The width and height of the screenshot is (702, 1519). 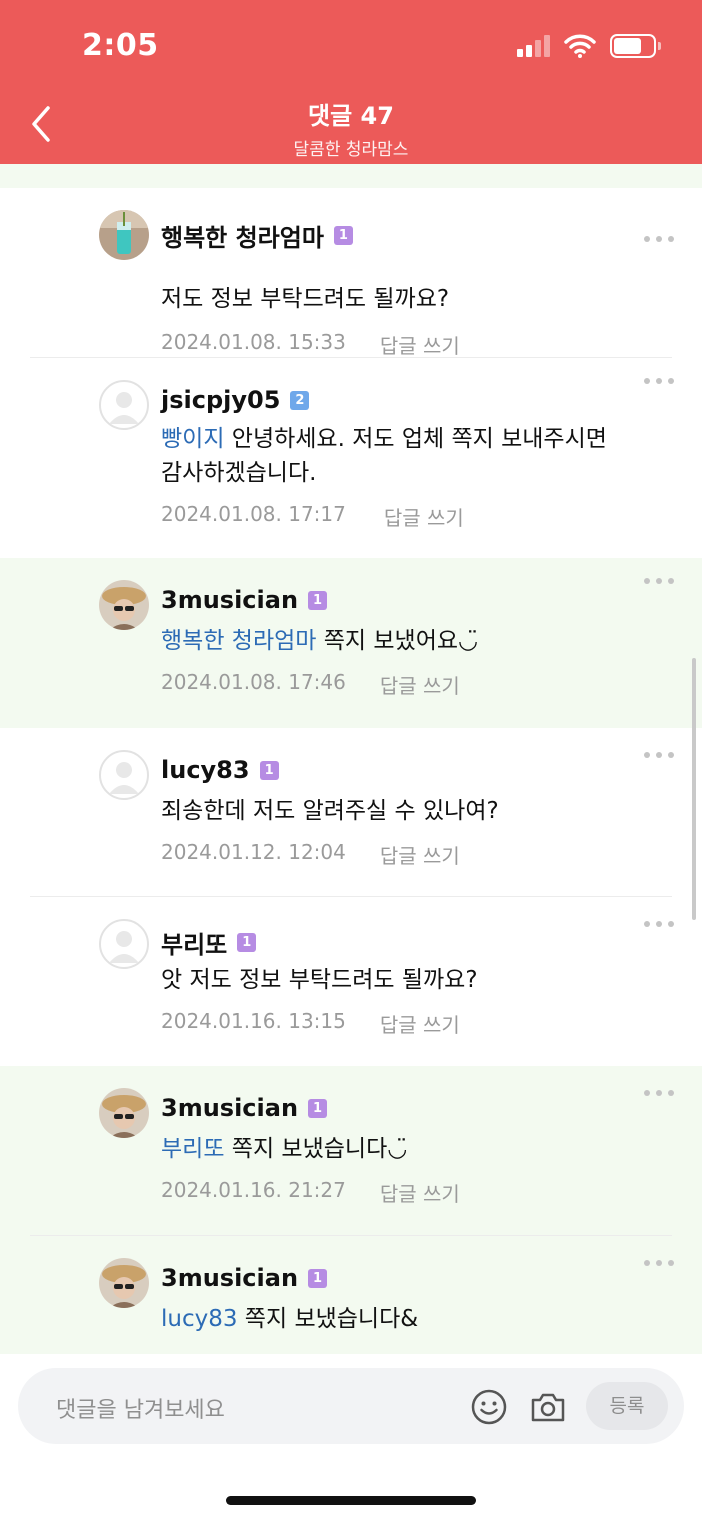 What do you see at coordinates (351, 1295) in the screenshot?
I see `comment-item: 3musician 1 lucy83 쪽지 보냈습니다&` at bounding box center [351, 1295].